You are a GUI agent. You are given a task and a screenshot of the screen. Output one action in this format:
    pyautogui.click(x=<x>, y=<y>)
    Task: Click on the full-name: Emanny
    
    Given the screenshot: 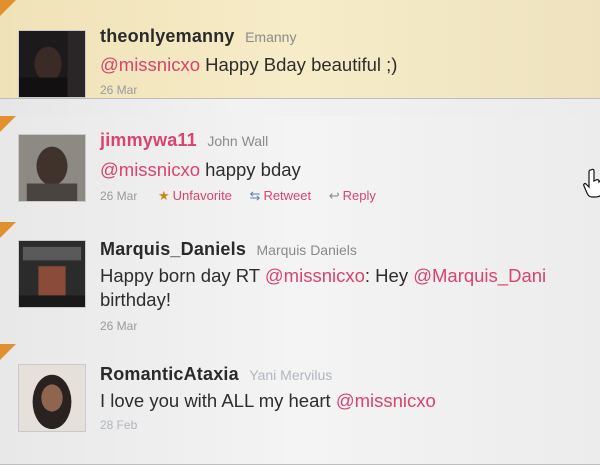 What is the action you would take?
    pyautogui.click(x=271, y=37)
    